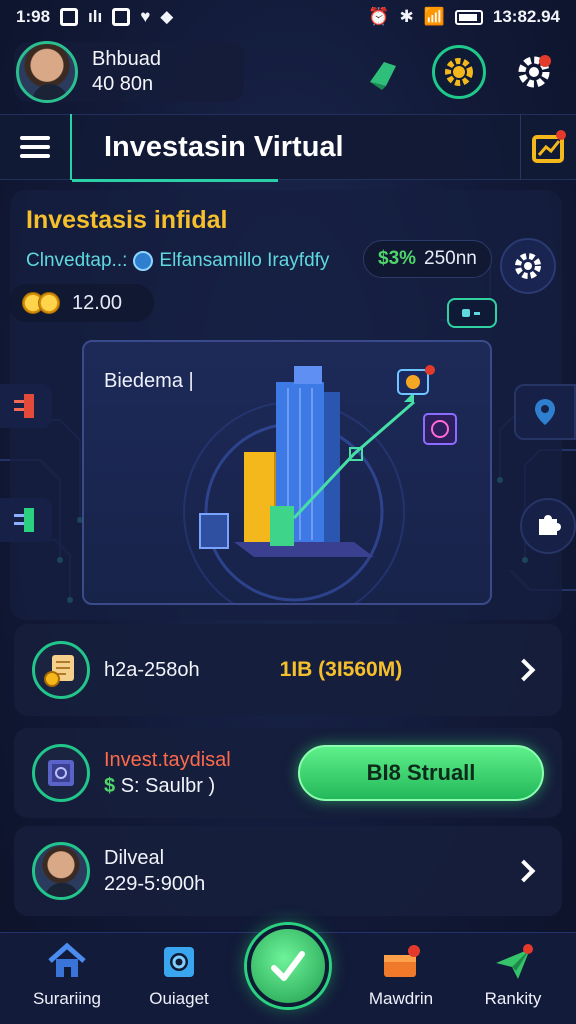 Image resolution: width=576 pixels, height=1024 pixels. I want to click on battery-icon, so click(468, 17).